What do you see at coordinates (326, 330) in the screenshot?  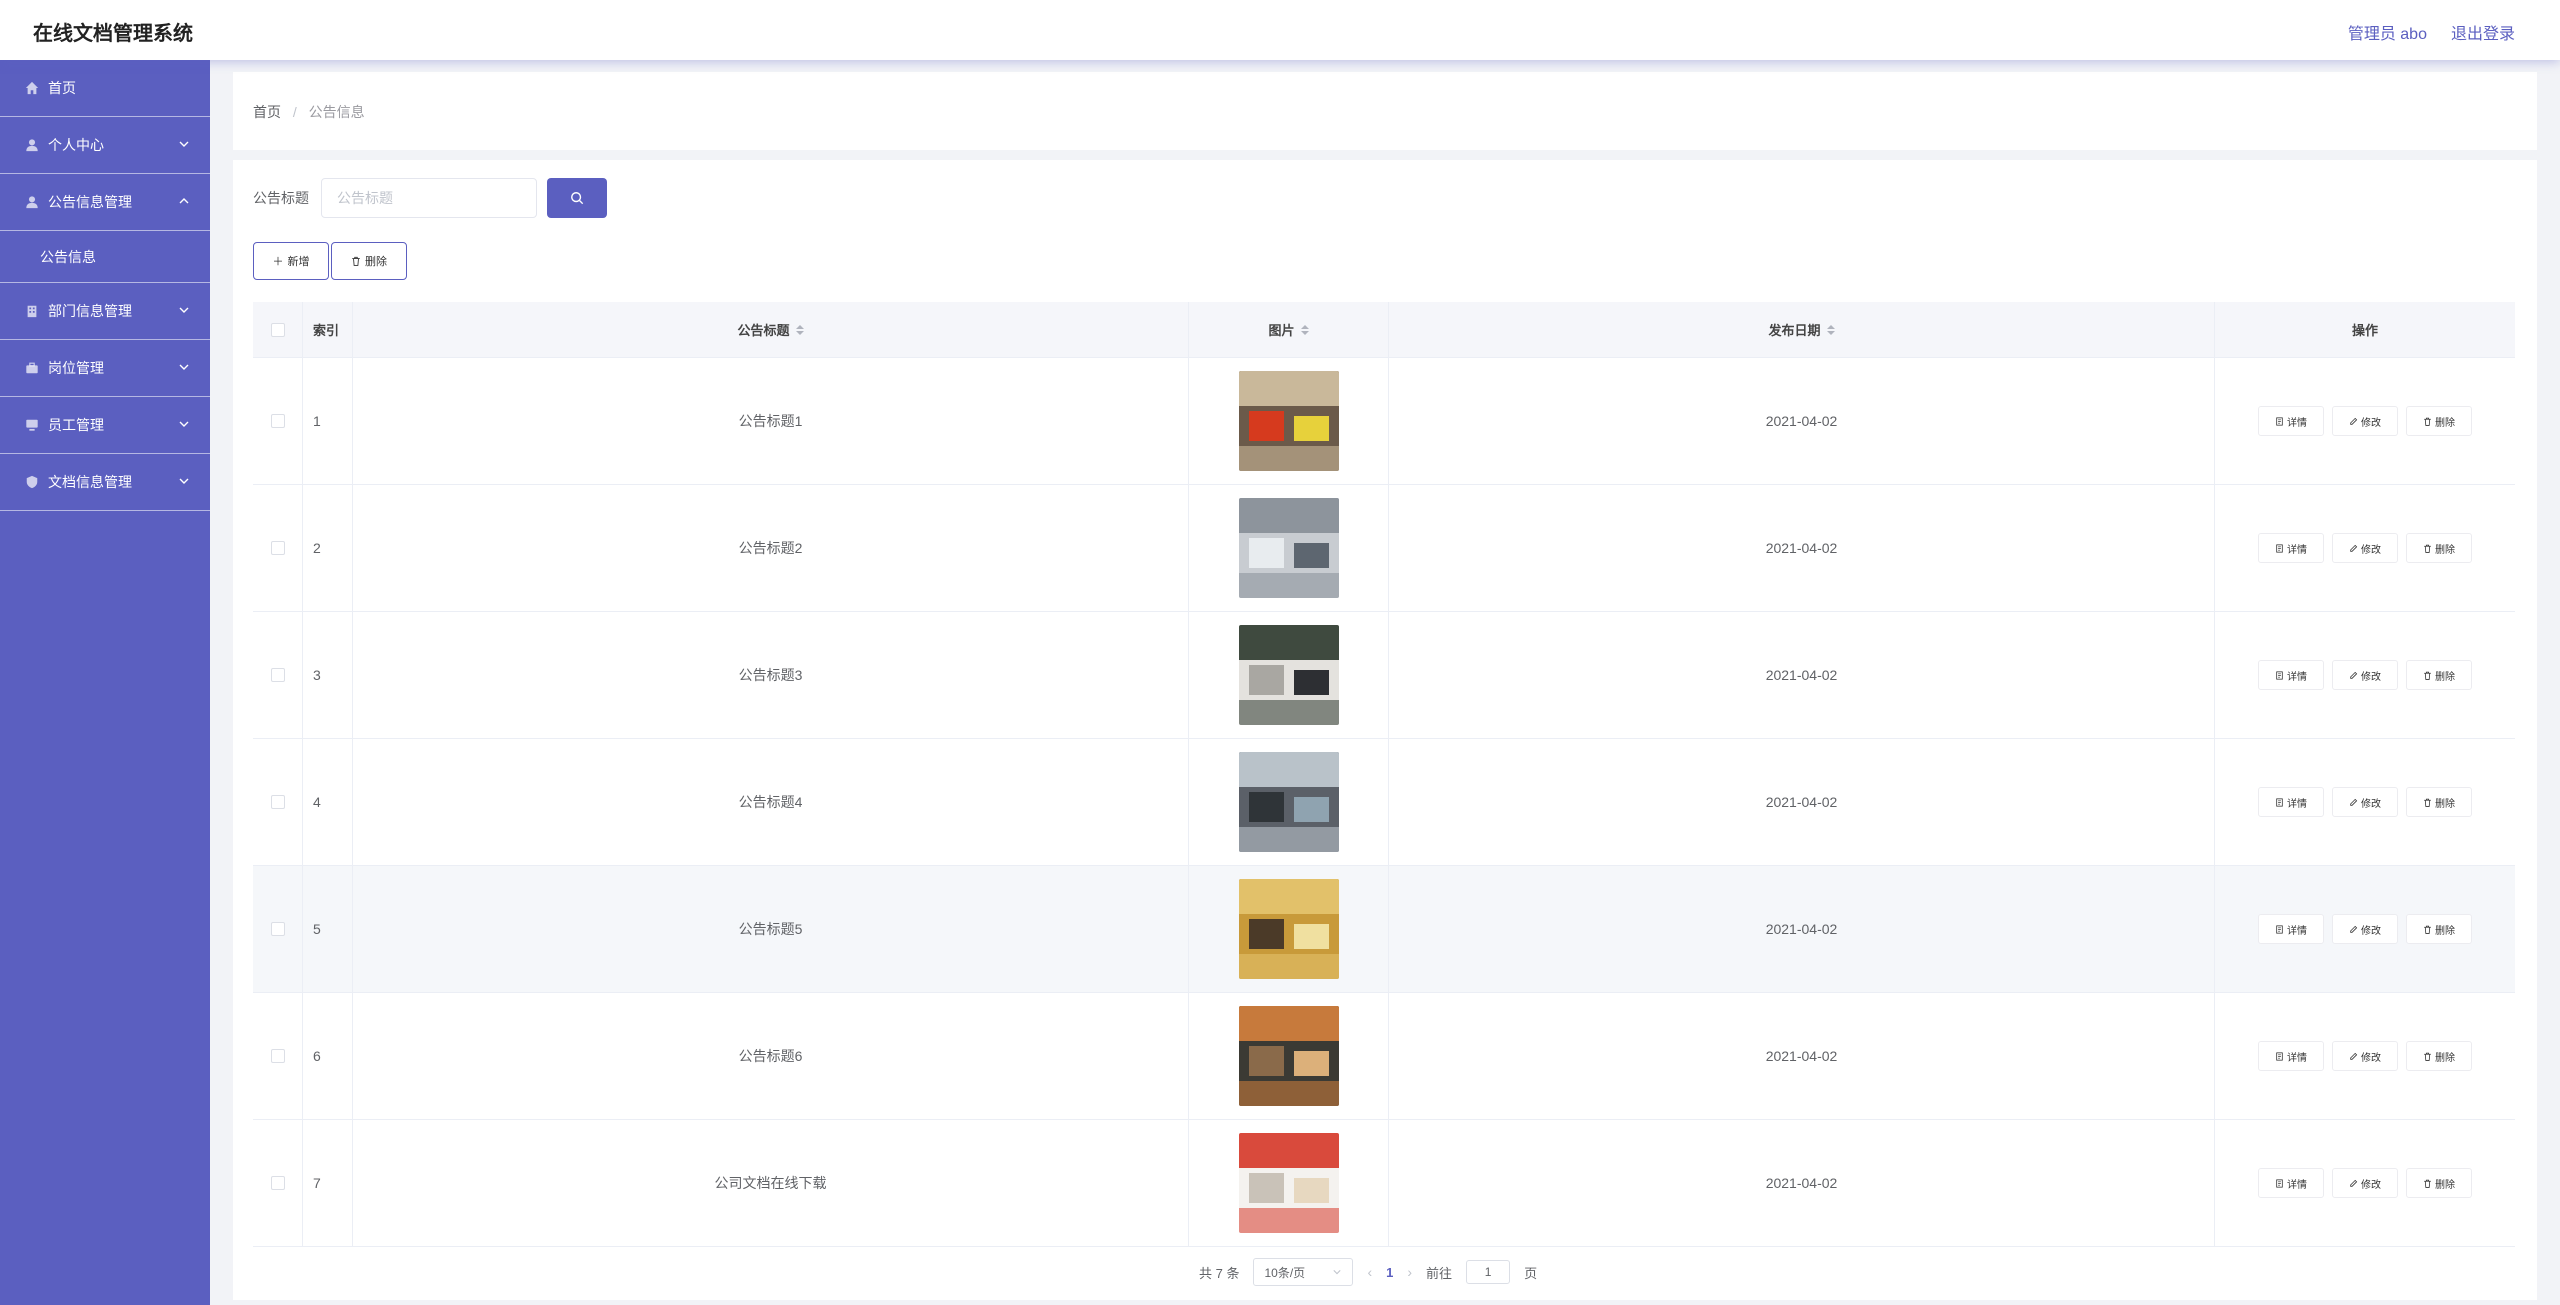 I see `column-label: 索引` at bounding box center [326, 330].